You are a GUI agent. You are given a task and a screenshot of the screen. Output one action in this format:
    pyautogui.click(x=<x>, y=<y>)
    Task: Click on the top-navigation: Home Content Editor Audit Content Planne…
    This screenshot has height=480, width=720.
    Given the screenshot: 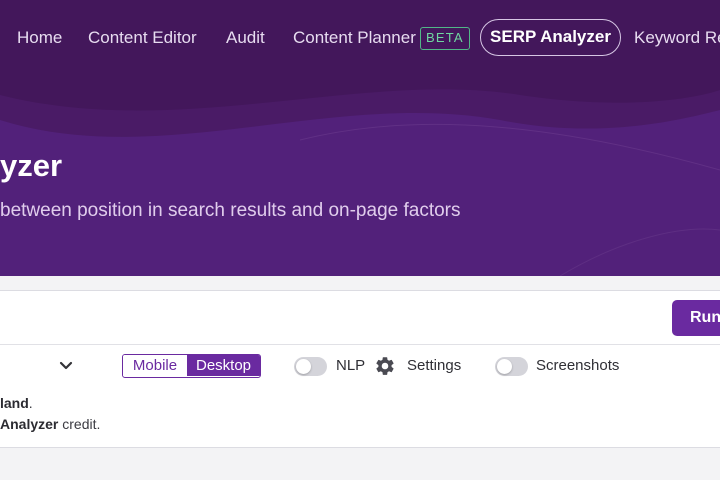 What is the action you would take?
    pyautogui.click(x=360, y=38)
    